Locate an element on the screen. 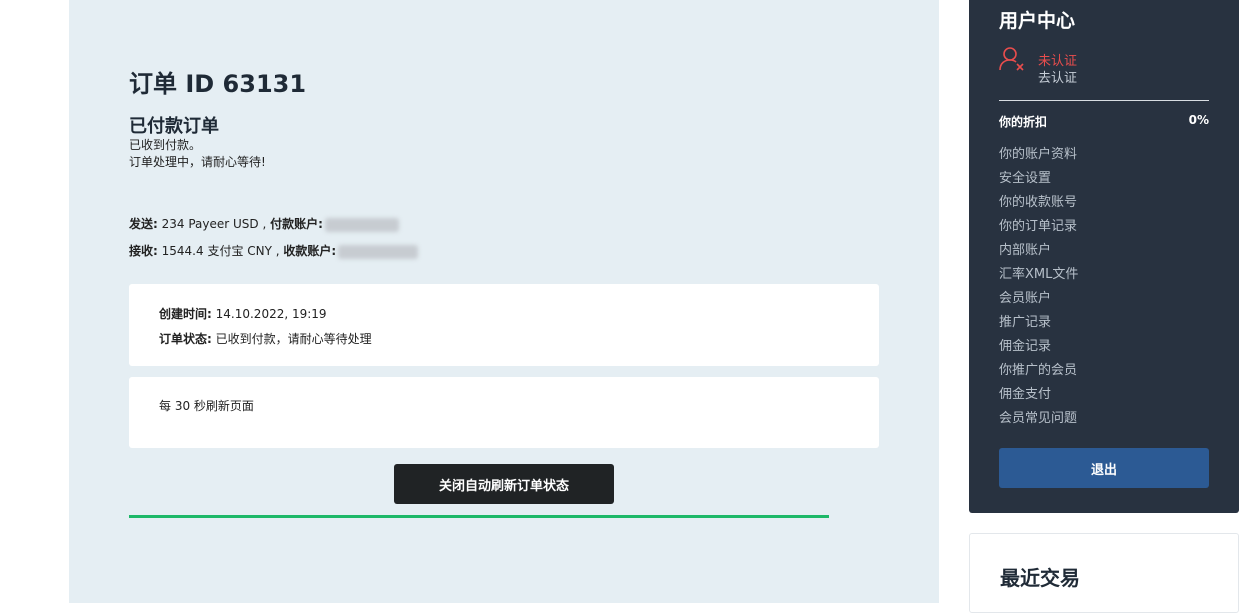  refresh-notice-text: 每 30 秒刷新页面 is located at coordinates (206, 406).